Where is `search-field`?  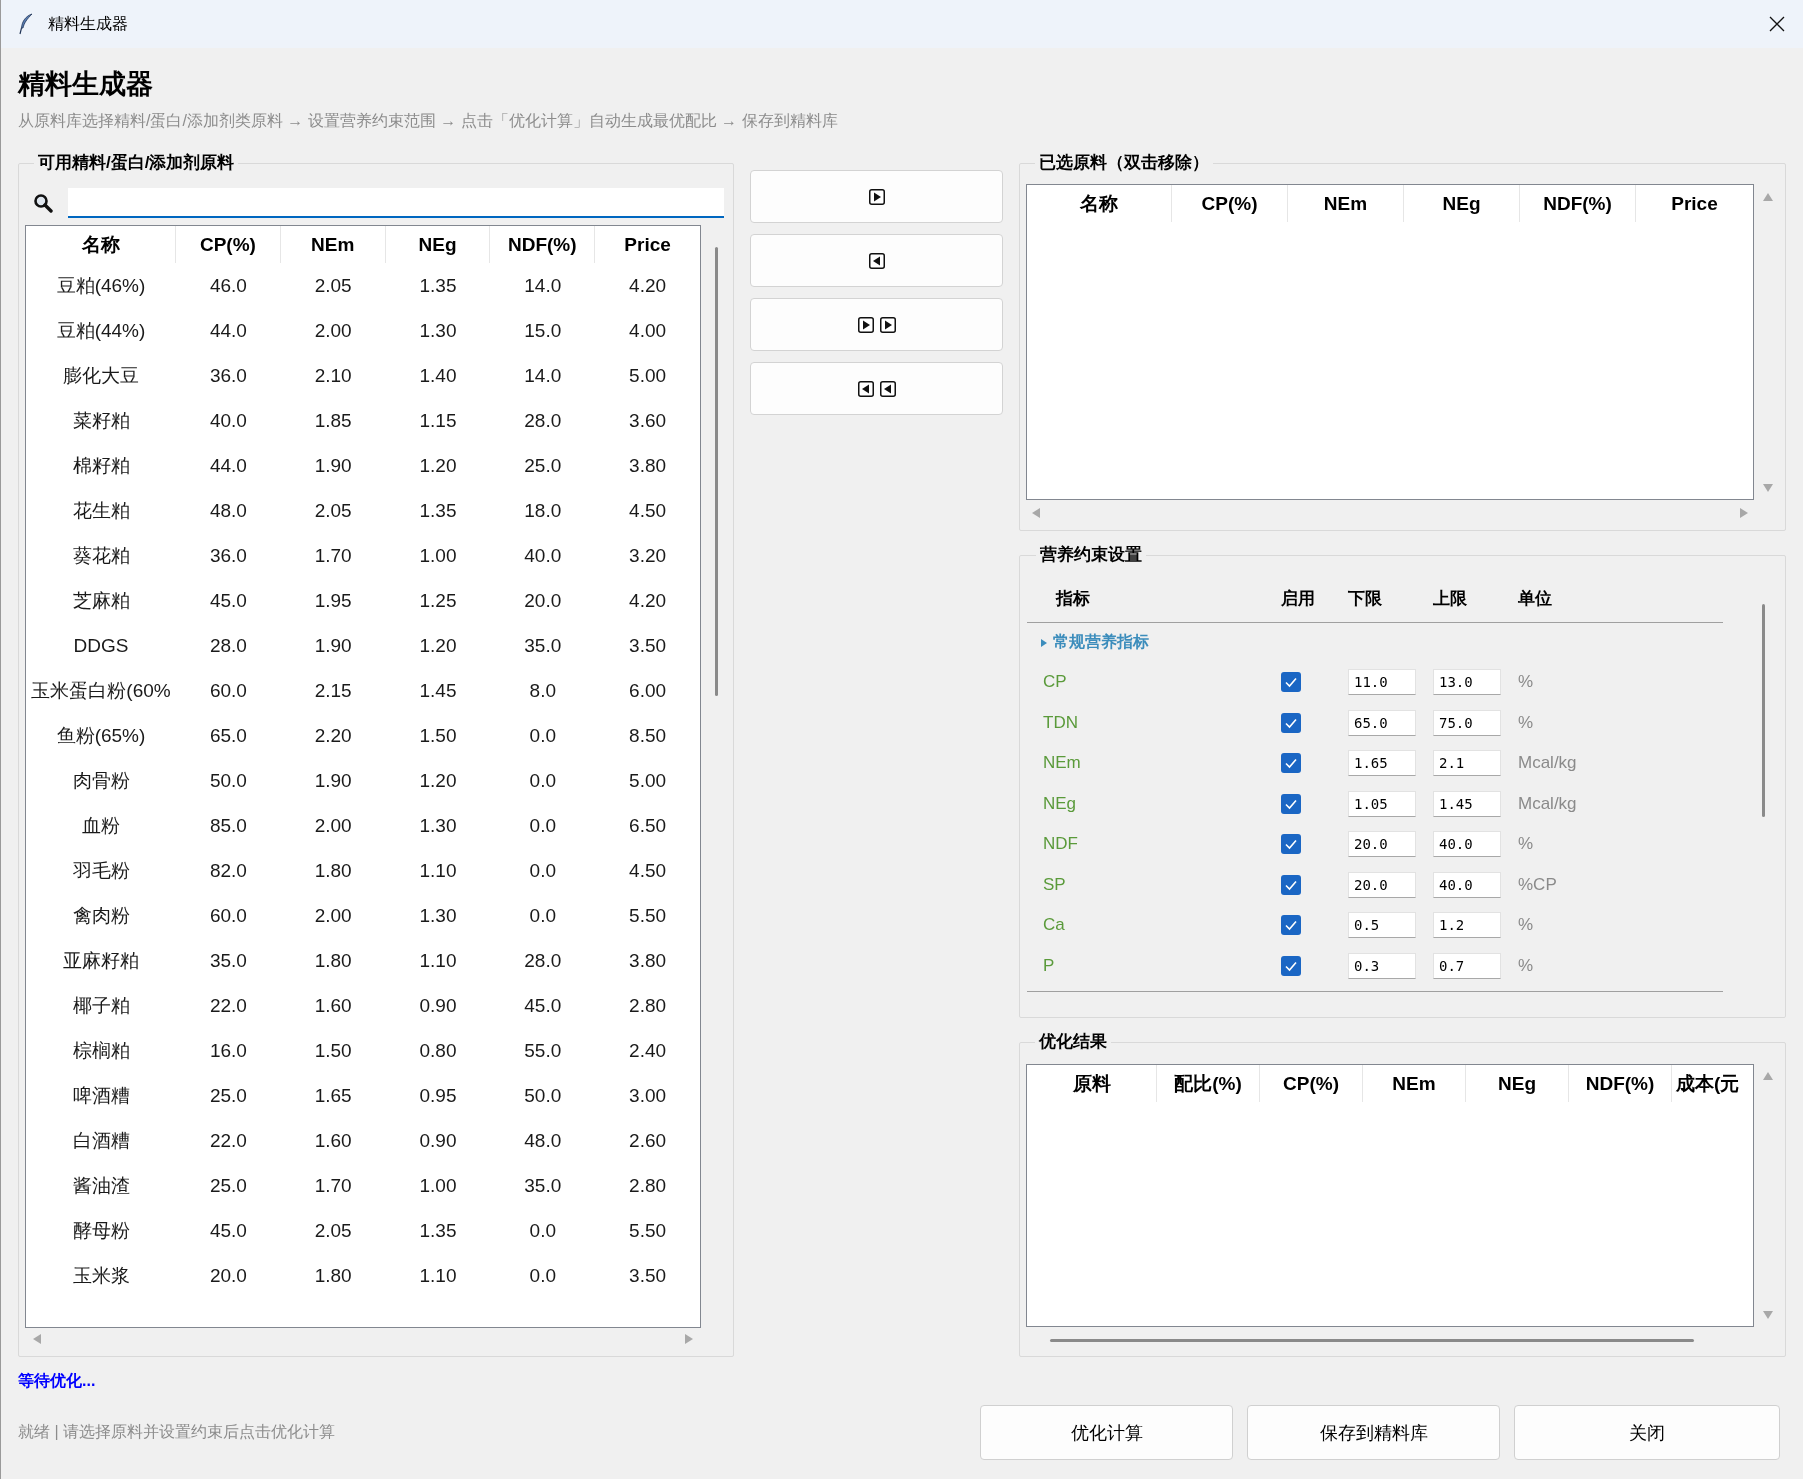
search-field is located at coordinates (396, 203).